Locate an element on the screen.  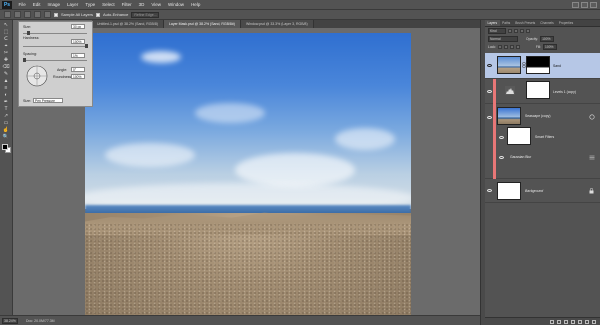
spacing-slider is located at coordinates (55, 60).